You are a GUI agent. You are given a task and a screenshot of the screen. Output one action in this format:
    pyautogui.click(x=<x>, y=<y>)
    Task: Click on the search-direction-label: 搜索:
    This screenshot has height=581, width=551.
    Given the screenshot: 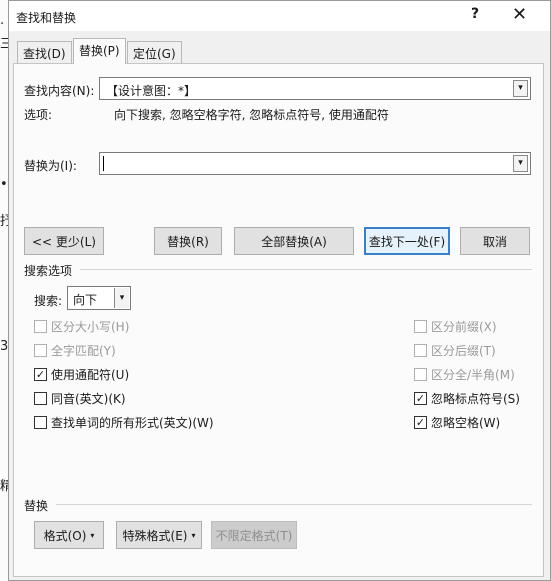 What is the action you would take?
    pyautogui.click(x=48, y=301)
    